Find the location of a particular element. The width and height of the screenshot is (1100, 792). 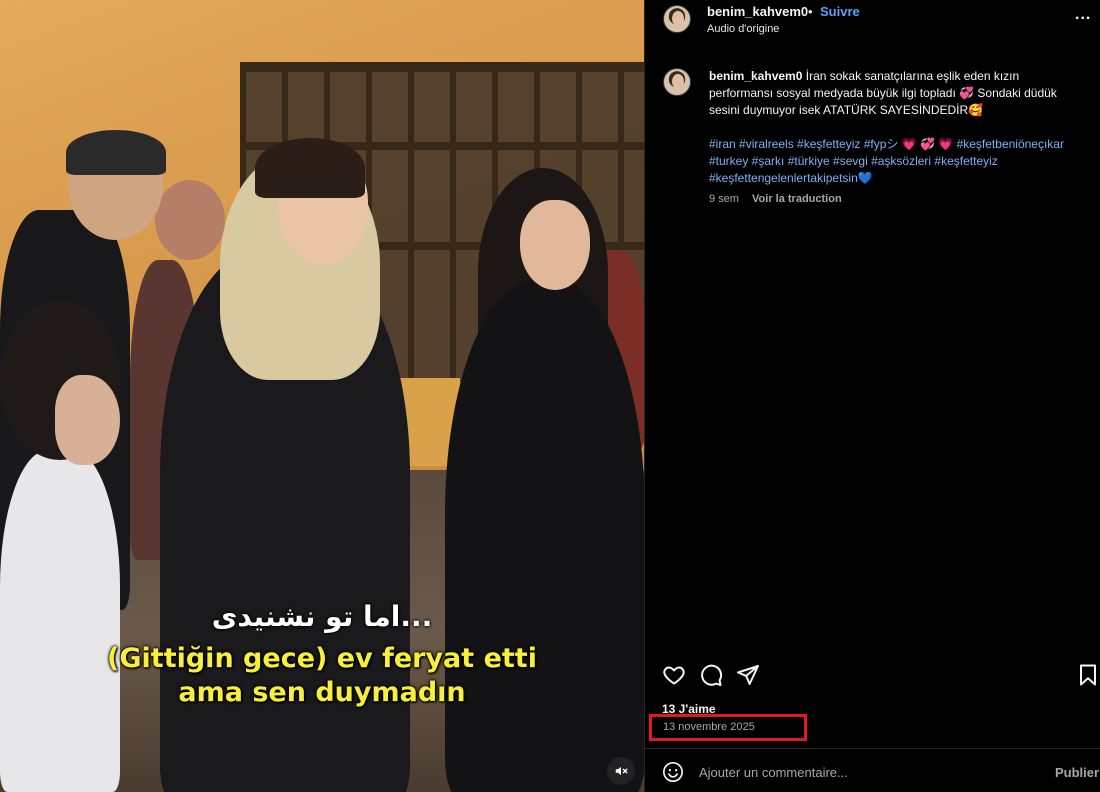

video-singer-hair is located at coordinates (310, 168).